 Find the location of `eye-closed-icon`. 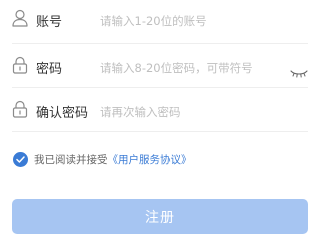

eye-closed-icon is located at coordinates (299, 71).